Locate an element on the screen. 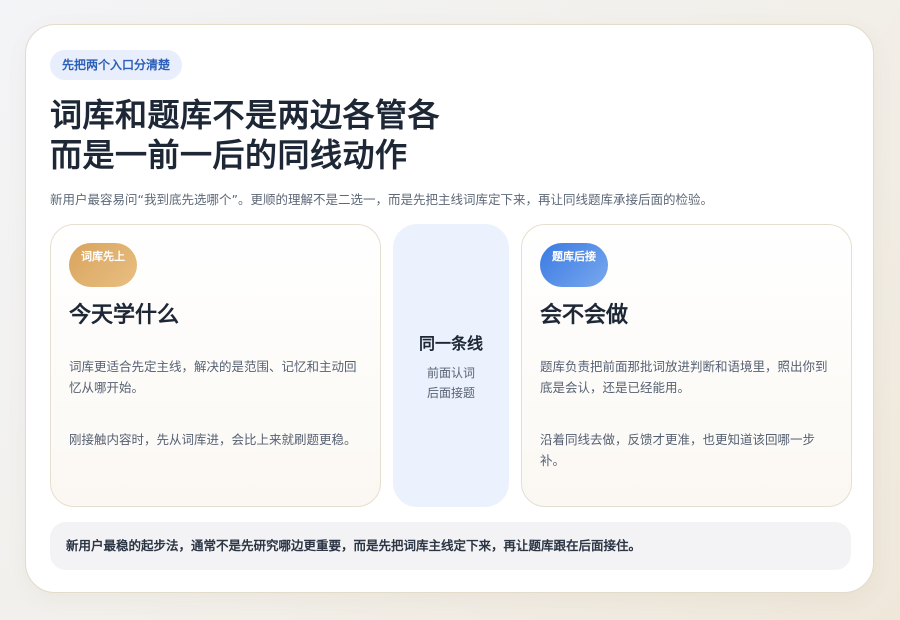 The image size is (900, 620). question-bank-panel-text-2: 沿着同线去做，反馈才更准，也更知道该回哪一步补。 is located at coordinates (678, 450).